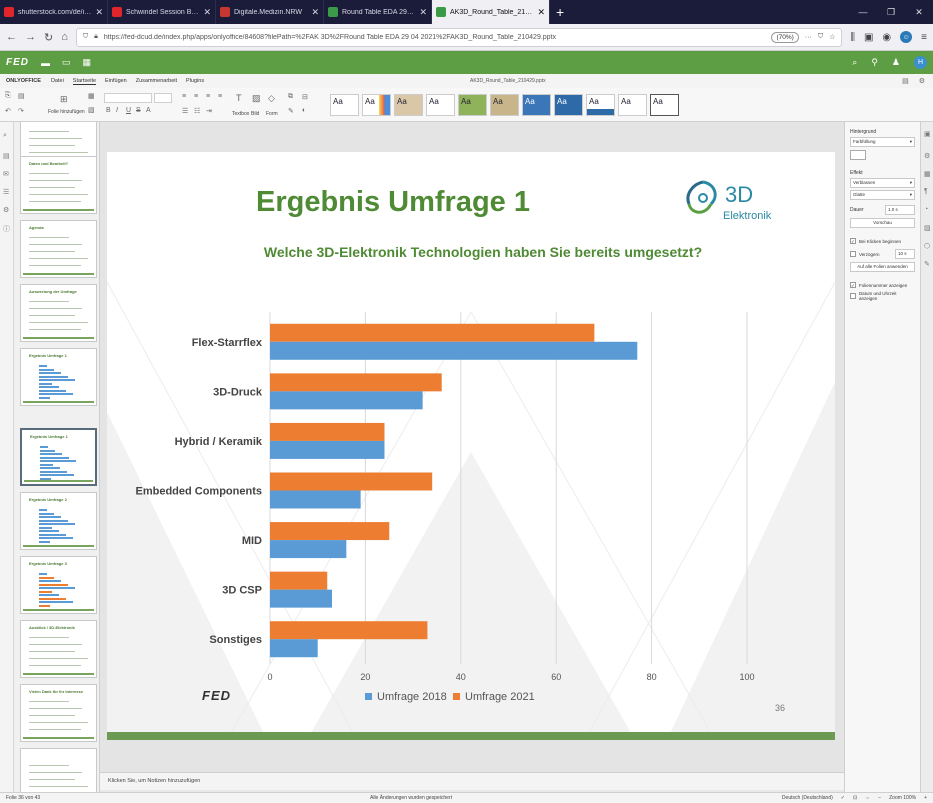 This screenshot has width=933, height=803. I want to click on table-icon: ▦, so click(927, 174).